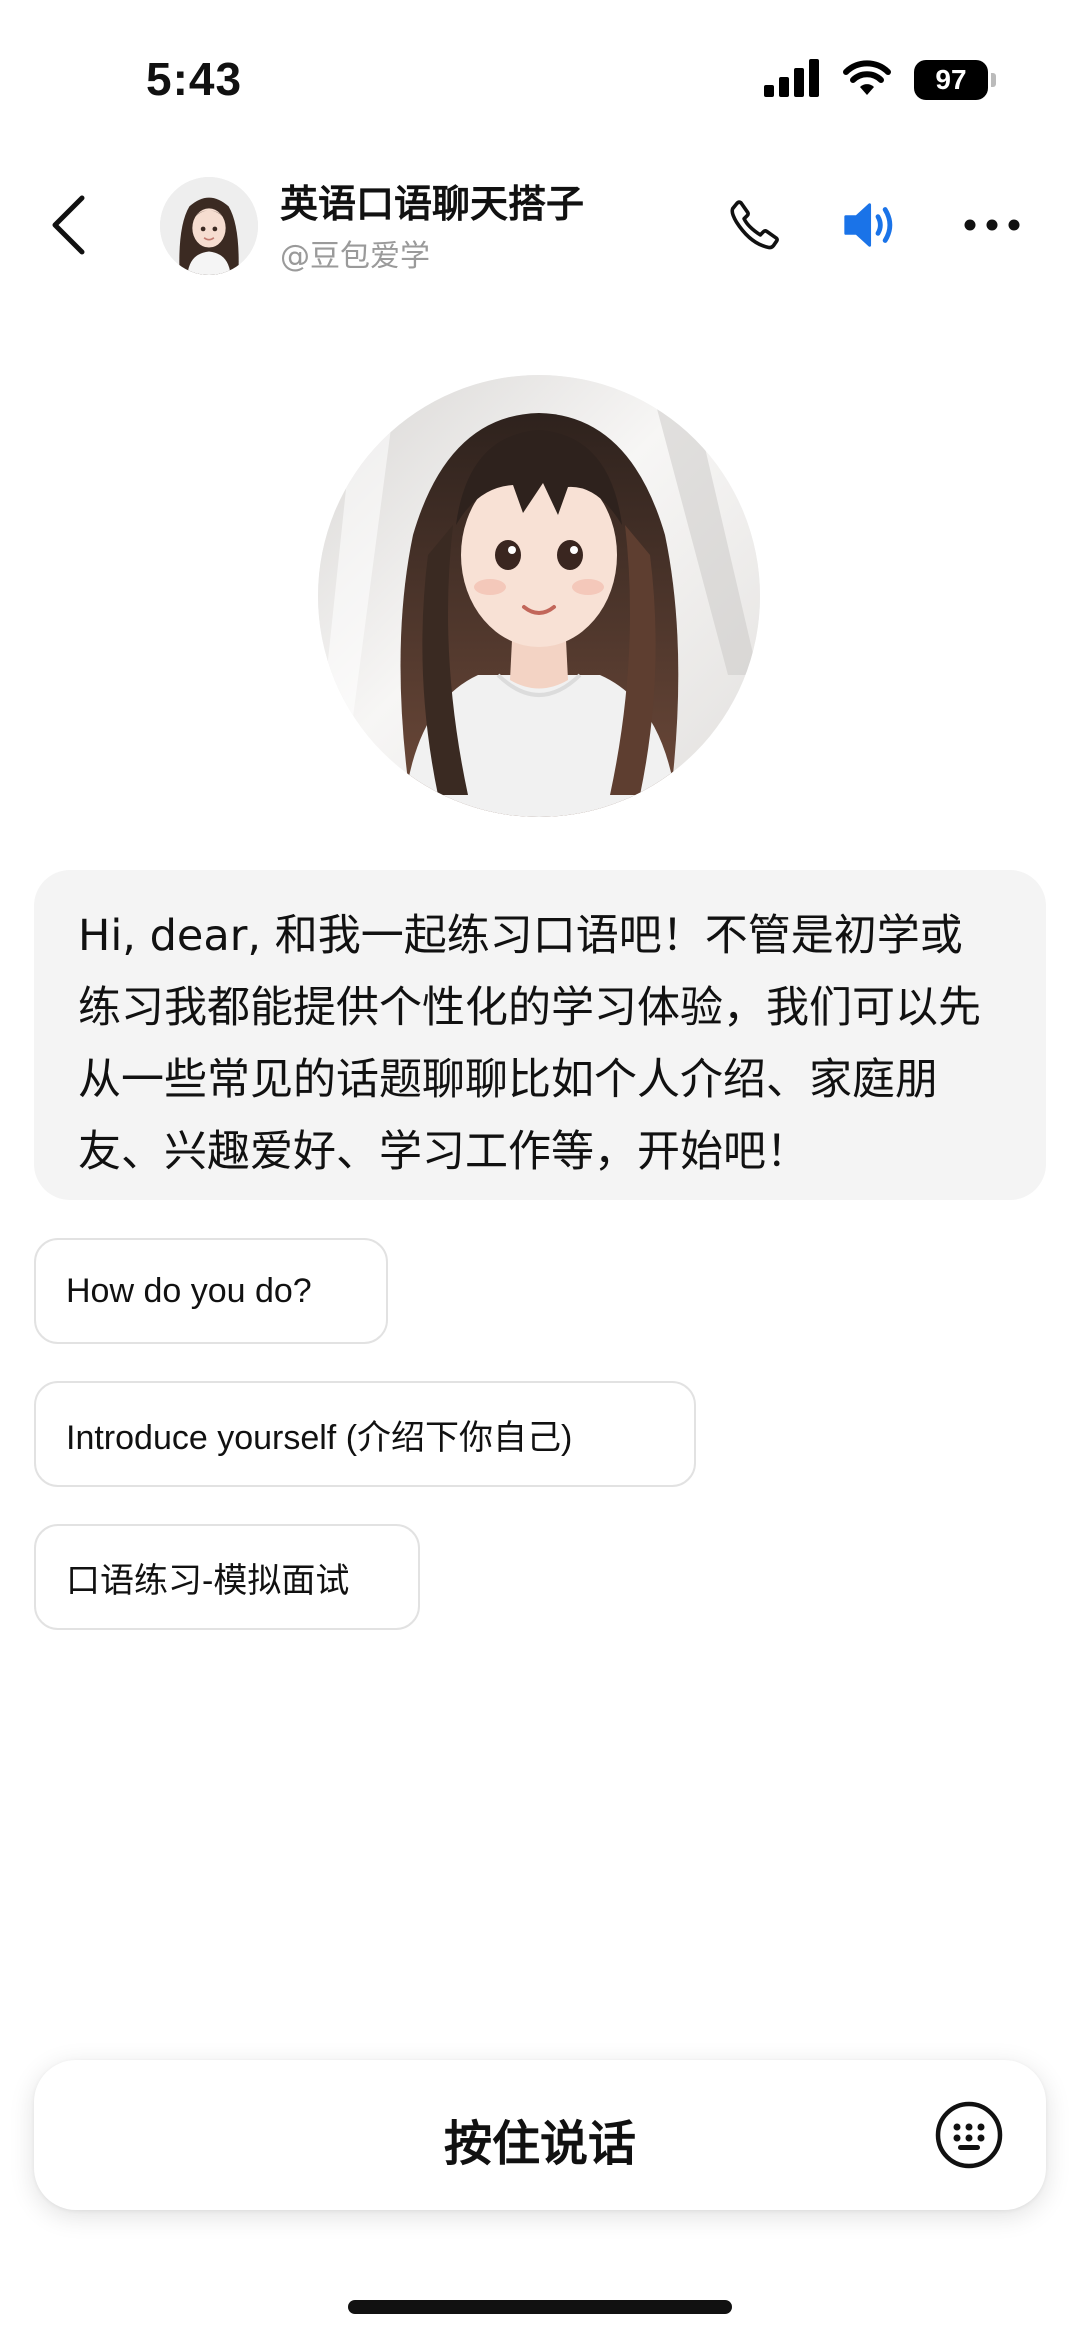 The width and height of the screenshot is (1080, 2341). I want to click on battery-icon: 97, so click(955, 80).